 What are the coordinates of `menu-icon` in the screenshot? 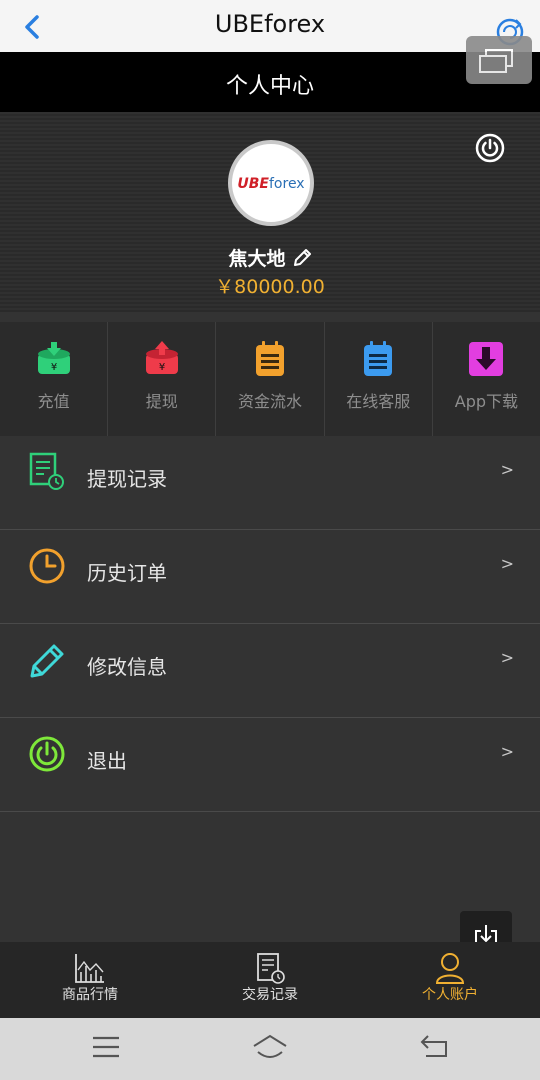 It's located at (106, 1047).